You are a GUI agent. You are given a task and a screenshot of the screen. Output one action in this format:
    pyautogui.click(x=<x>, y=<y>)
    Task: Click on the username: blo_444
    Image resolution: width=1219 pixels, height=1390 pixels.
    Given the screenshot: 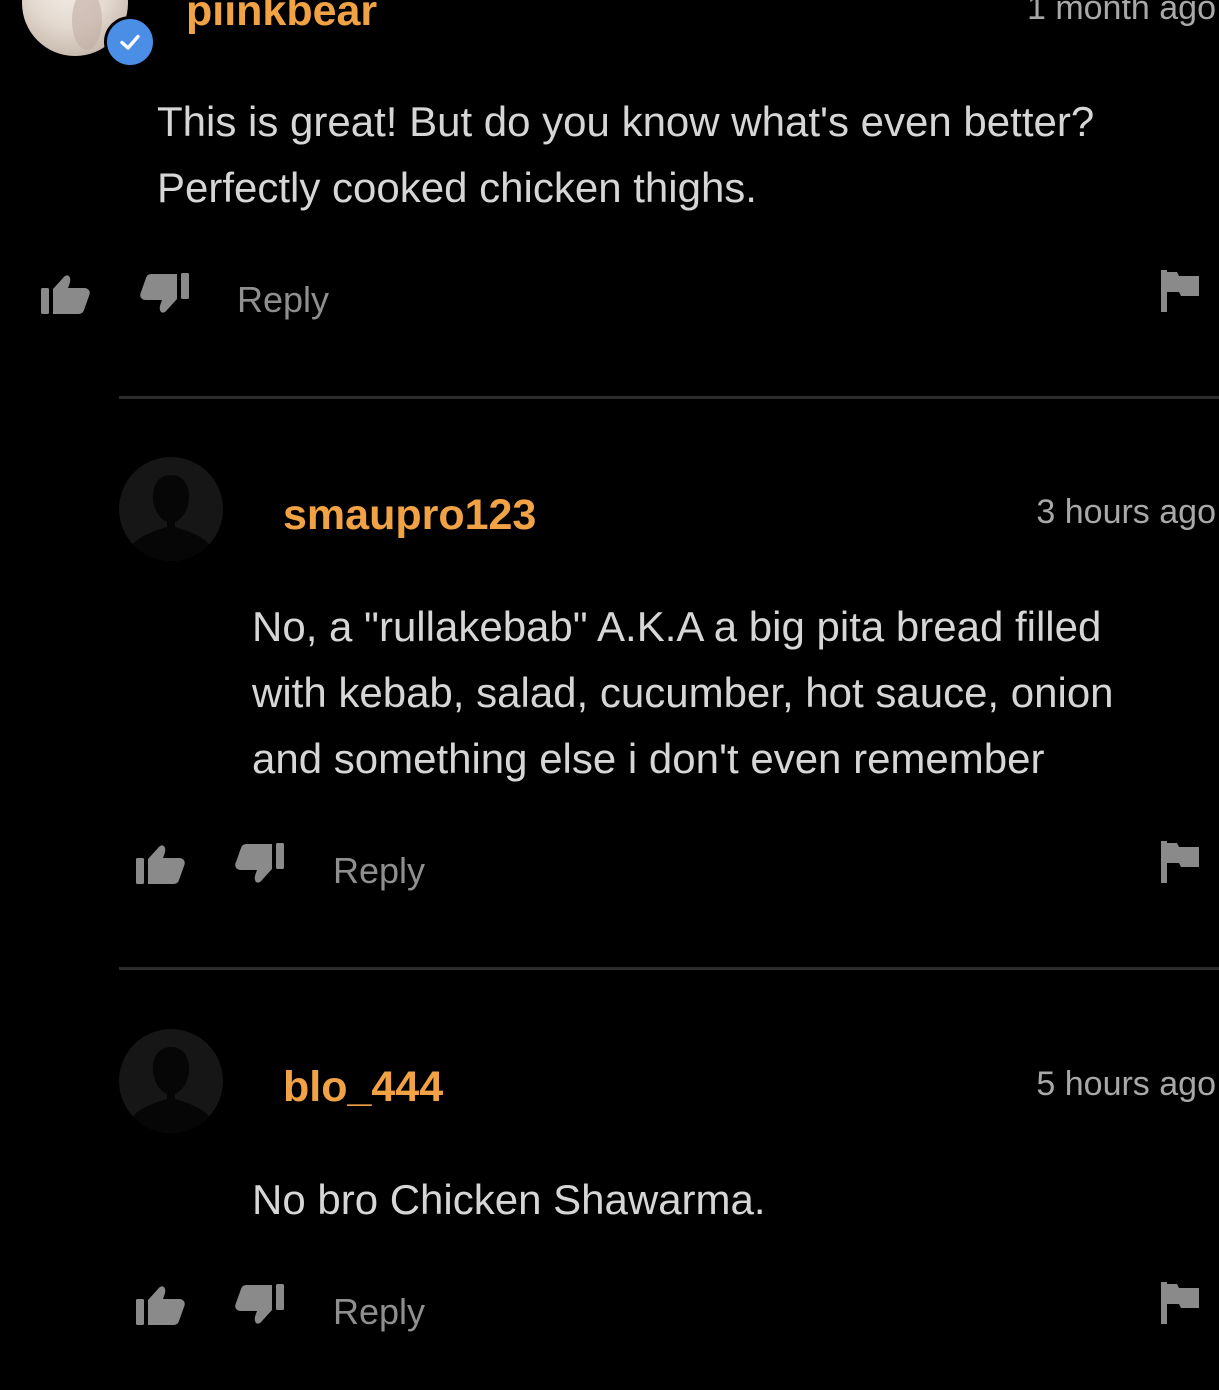 What is the action you would take?
    pyautogui.click(x=363, y=1087)
    